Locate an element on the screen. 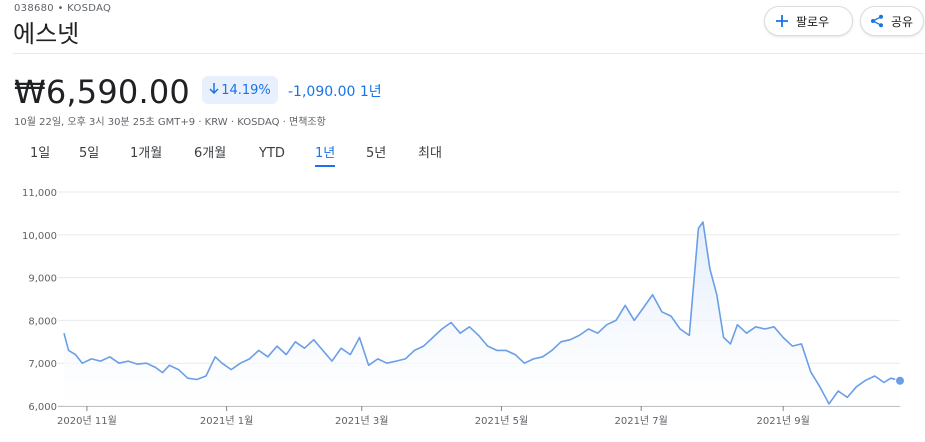 The image size is (925, 442). tab-ytd: YTD is located at coordinates (272, 155).